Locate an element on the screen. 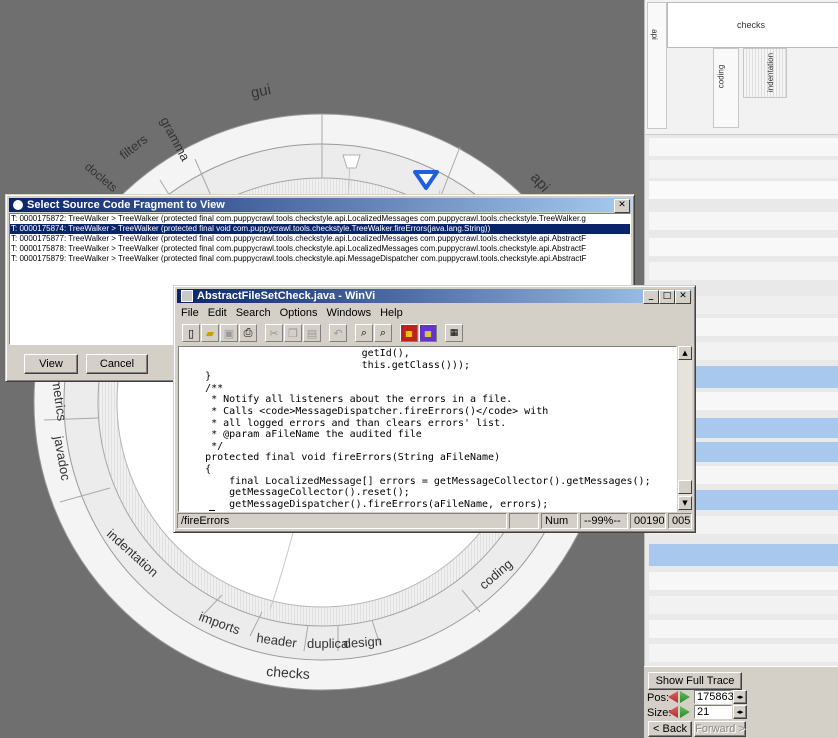 This screenshot has height=738, width=838. status-col: 005 is located at coordinates (680, 521).